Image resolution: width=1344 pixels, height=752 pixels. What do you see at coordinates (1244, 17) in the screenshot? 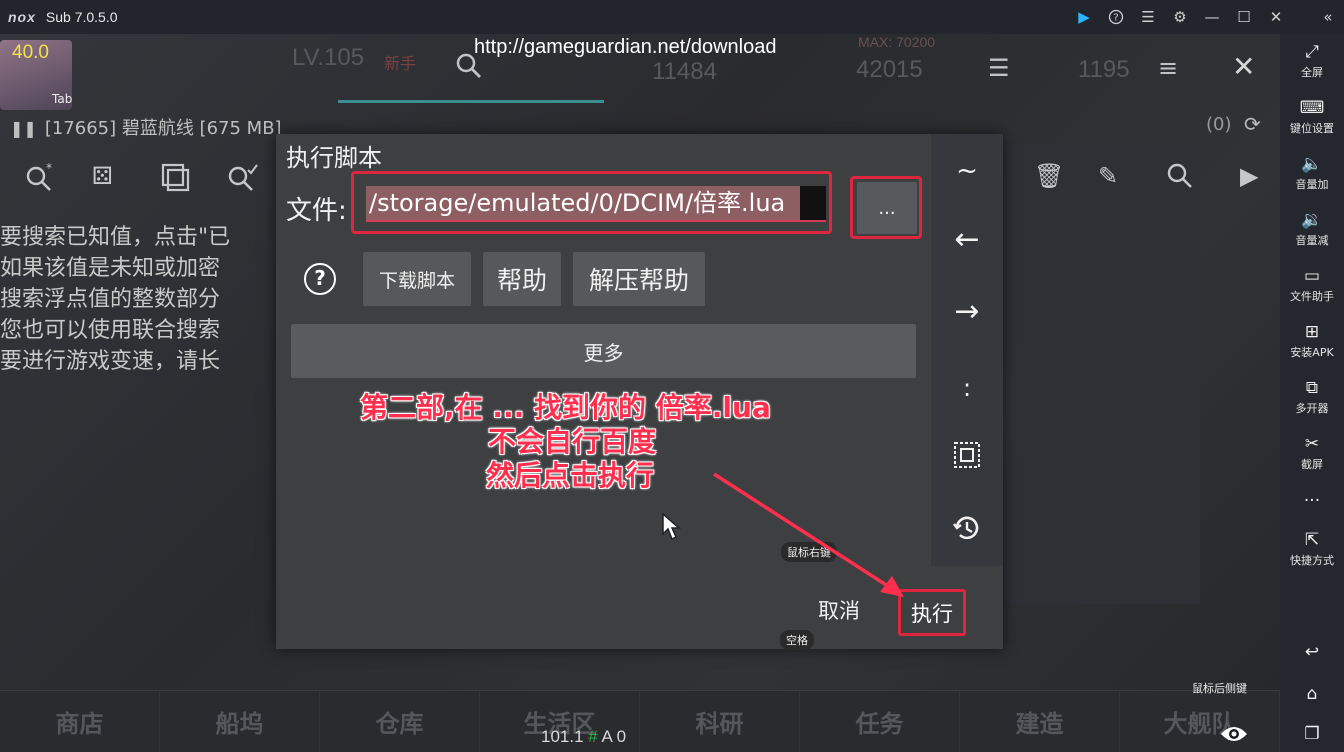
I see `maximize-icon: ☐` at bounding box center [1244, 17].